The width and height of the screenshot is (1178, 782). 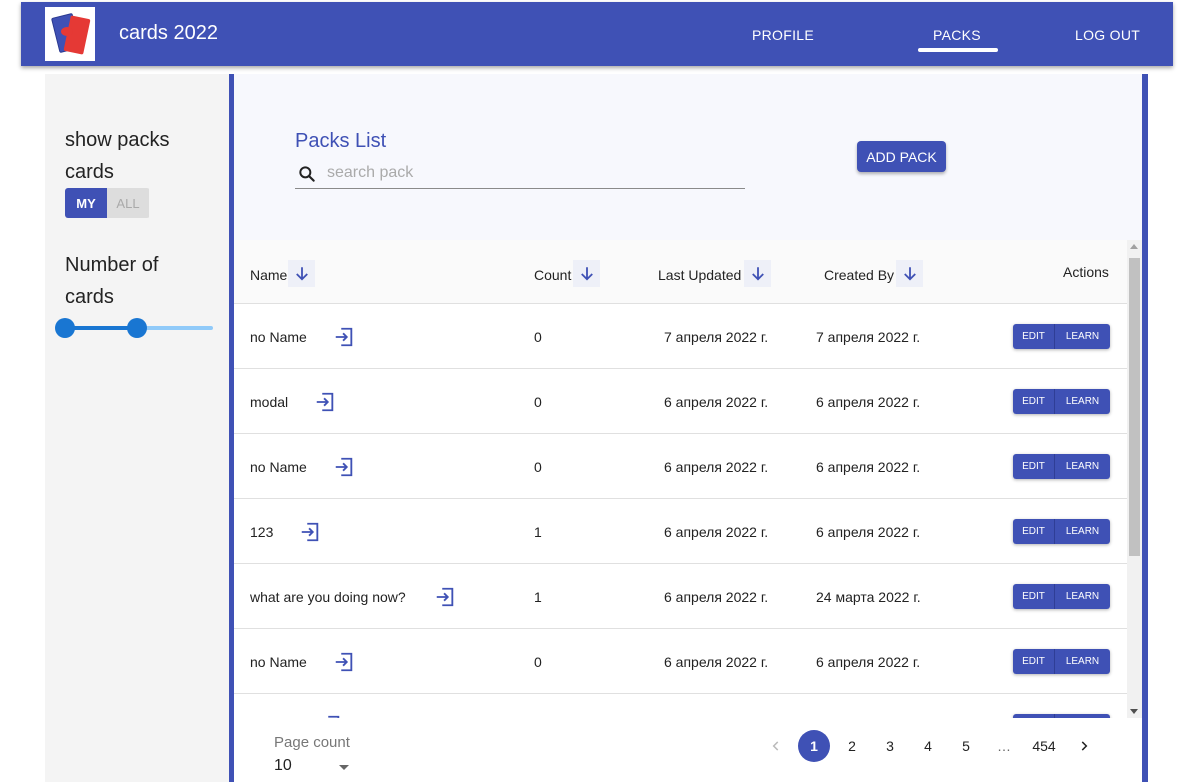 What do you see at coordinates (597, 34) in the screenshot?
I see `app-bar: cards 2022 PROFILE PACKS LOG OUT` at bounding box center [597, 34].